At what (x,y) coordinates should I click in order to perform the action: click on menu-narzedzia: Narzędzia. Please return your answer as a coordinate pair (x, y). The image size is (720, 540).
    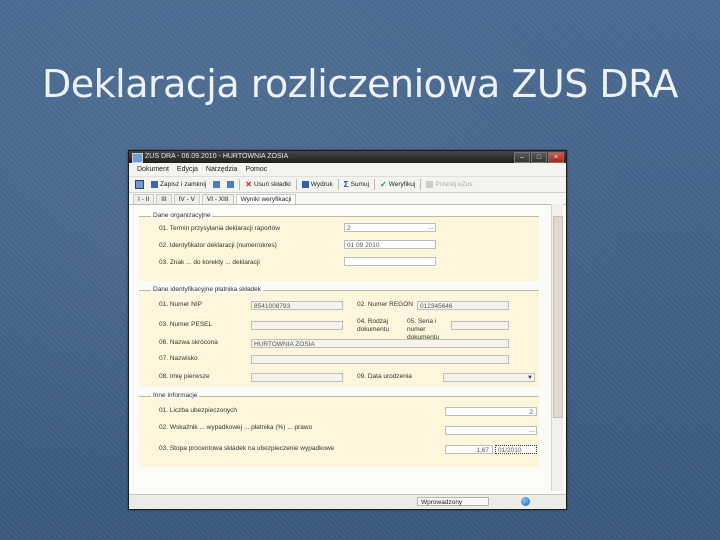
    Looking at the image, I should click on (222, 169).